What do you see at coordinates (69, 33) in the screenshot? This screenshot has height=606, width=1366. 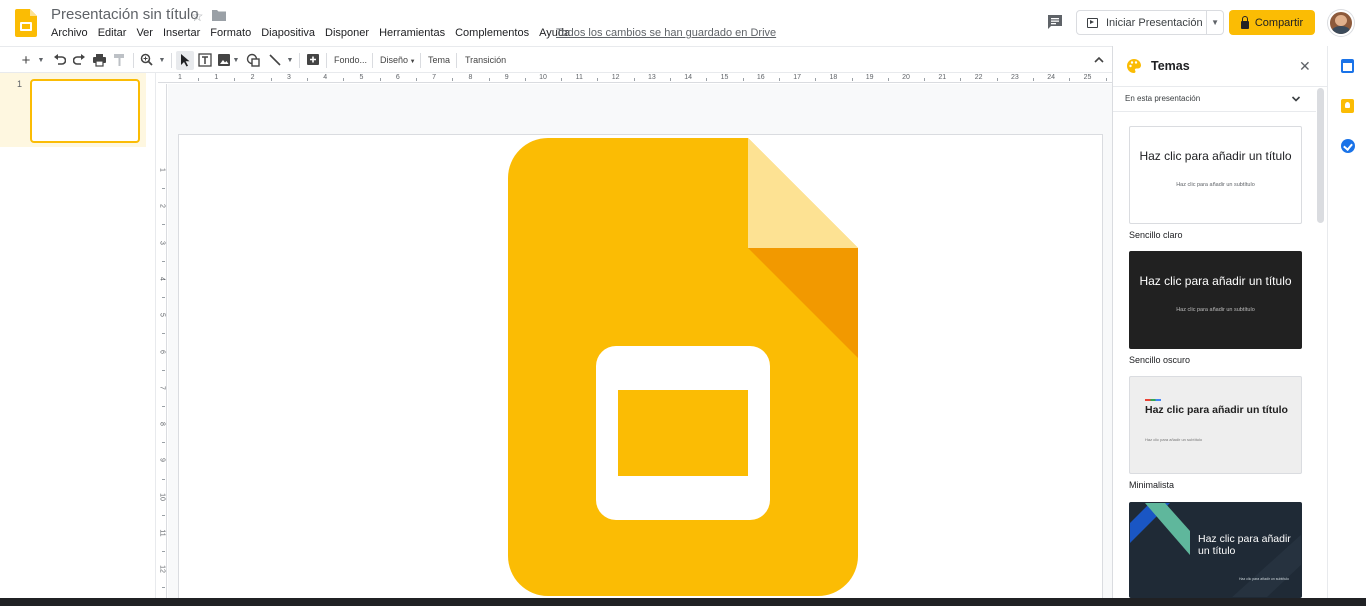 I see `menu-archivo: Archivo` at bounding box center [69, 33].